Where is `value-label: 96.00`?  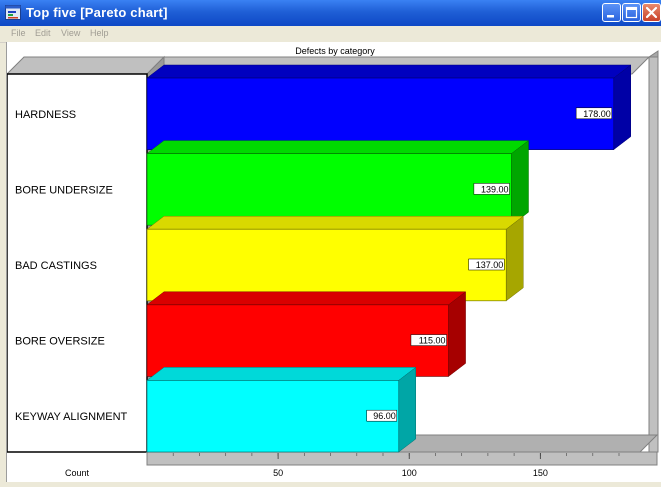
value-label: 96.00 is located at coordinates (384, 416).